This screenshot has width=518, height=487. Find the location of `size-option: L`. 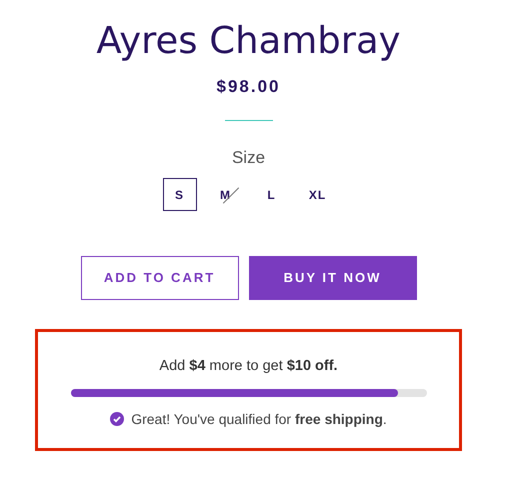

size-option: L is located at coordinates (271, 194).